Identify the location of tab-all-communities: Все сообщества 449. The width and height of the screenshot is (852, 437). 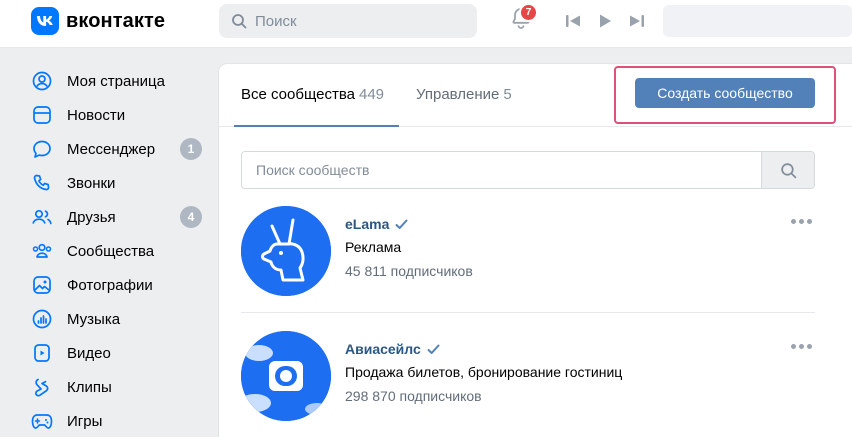
(312, 94).